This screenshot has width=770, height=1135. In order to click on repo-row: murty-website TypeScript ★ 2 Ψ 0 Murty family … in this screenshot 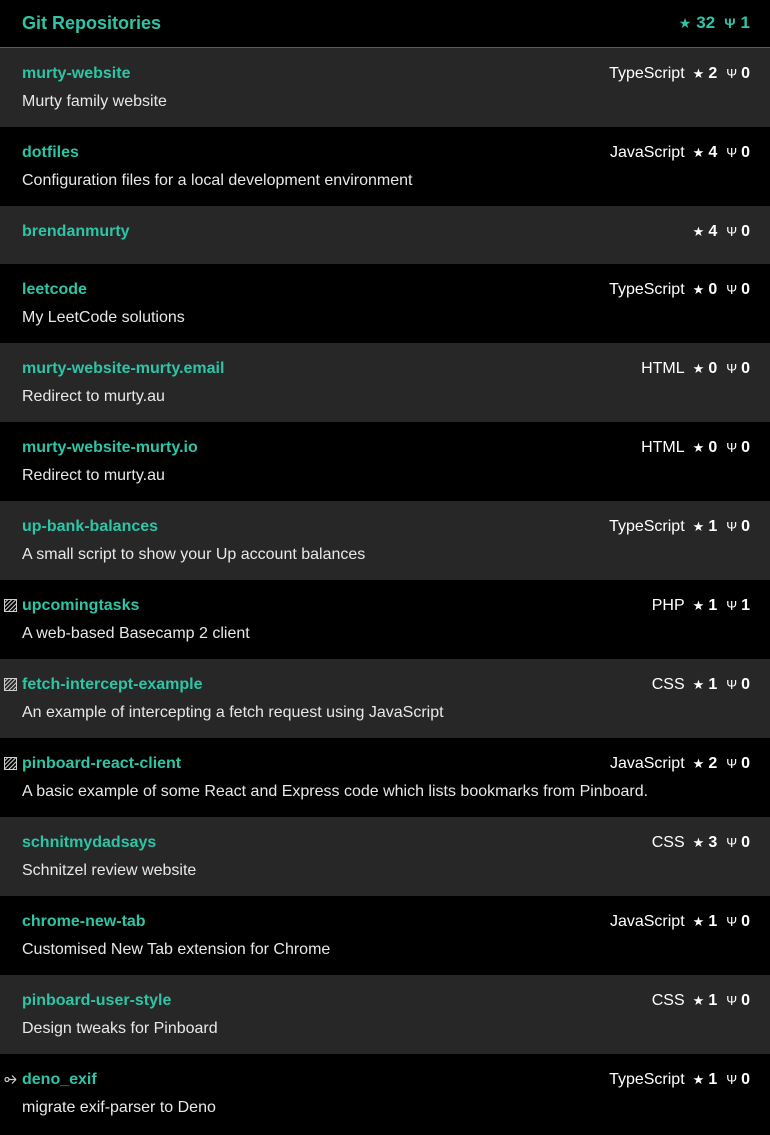, I will do `click(385, 87)`.